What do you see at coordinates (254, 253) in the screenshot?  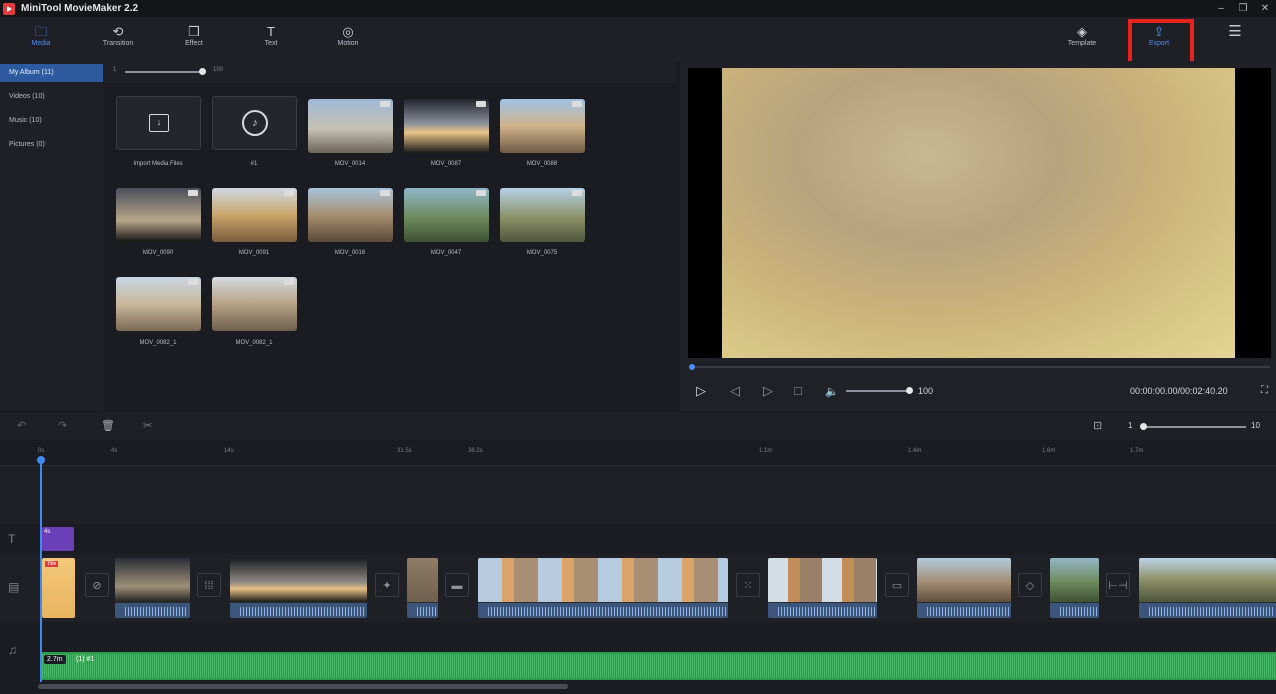 I see `media-label: MOV_0091` at bounding box center [254, 253].